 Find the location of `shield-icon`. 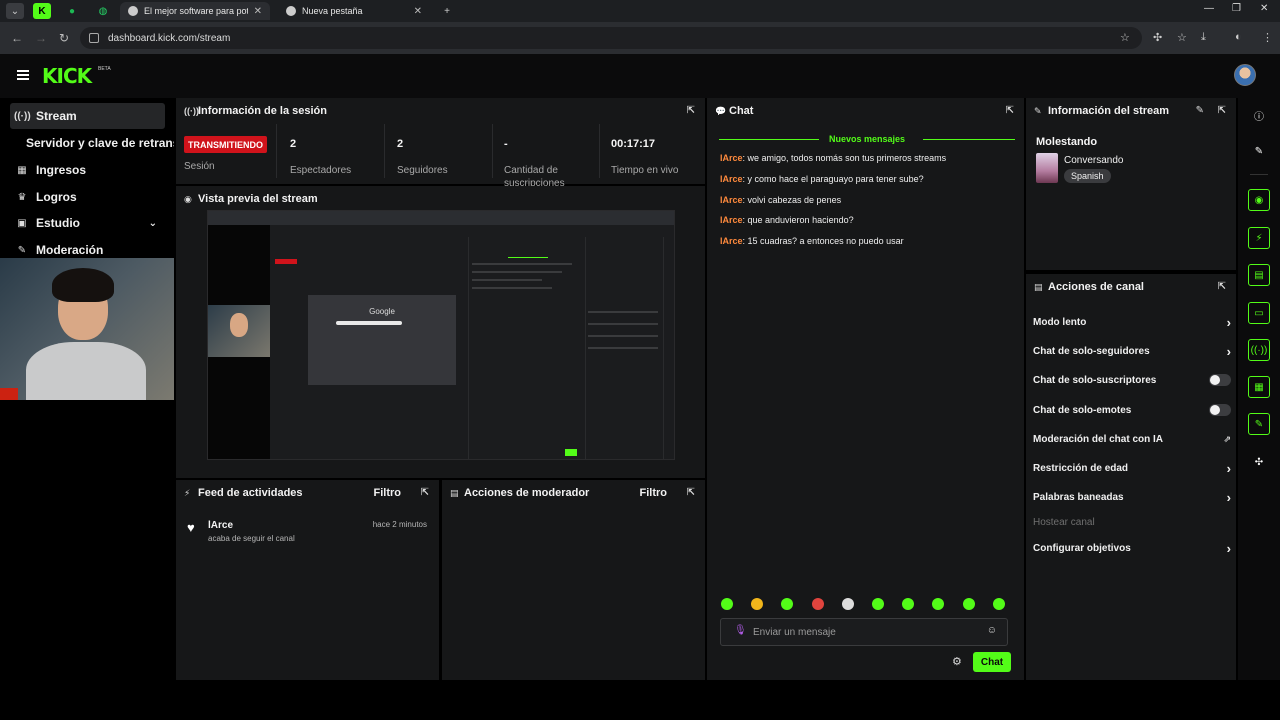

shield-icon is located at coordinates (133, 11).